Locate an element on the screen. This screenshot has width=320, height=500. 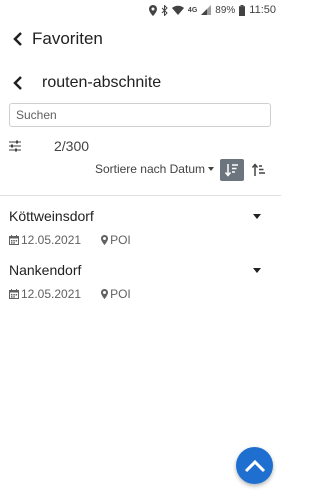
subheader: routen-abschnite is located at coordinates (140, 83).